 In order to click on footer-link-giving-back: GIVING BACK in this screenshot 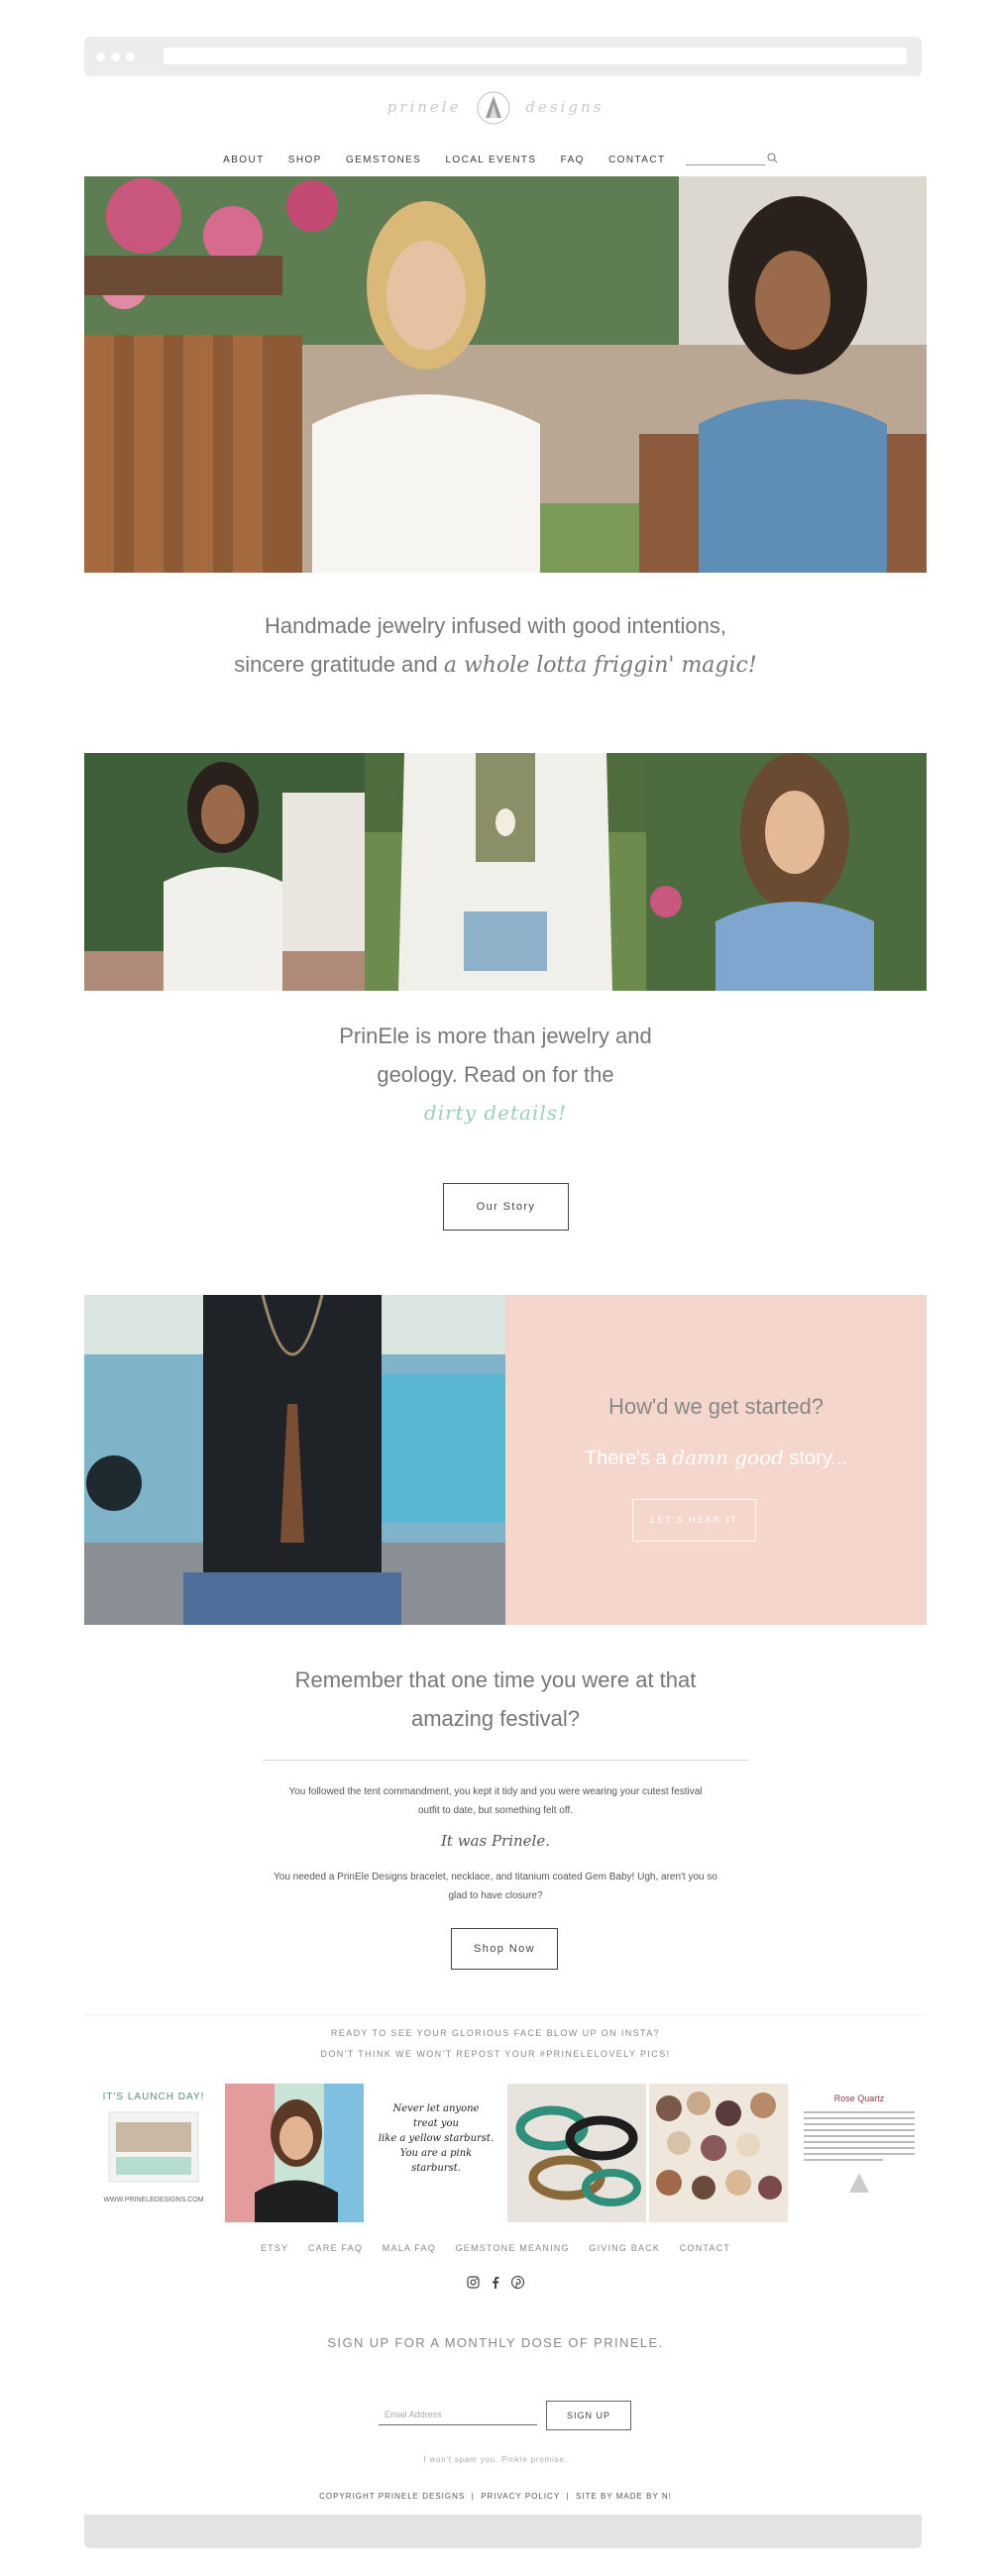, I will do `click(624, 2248)`.